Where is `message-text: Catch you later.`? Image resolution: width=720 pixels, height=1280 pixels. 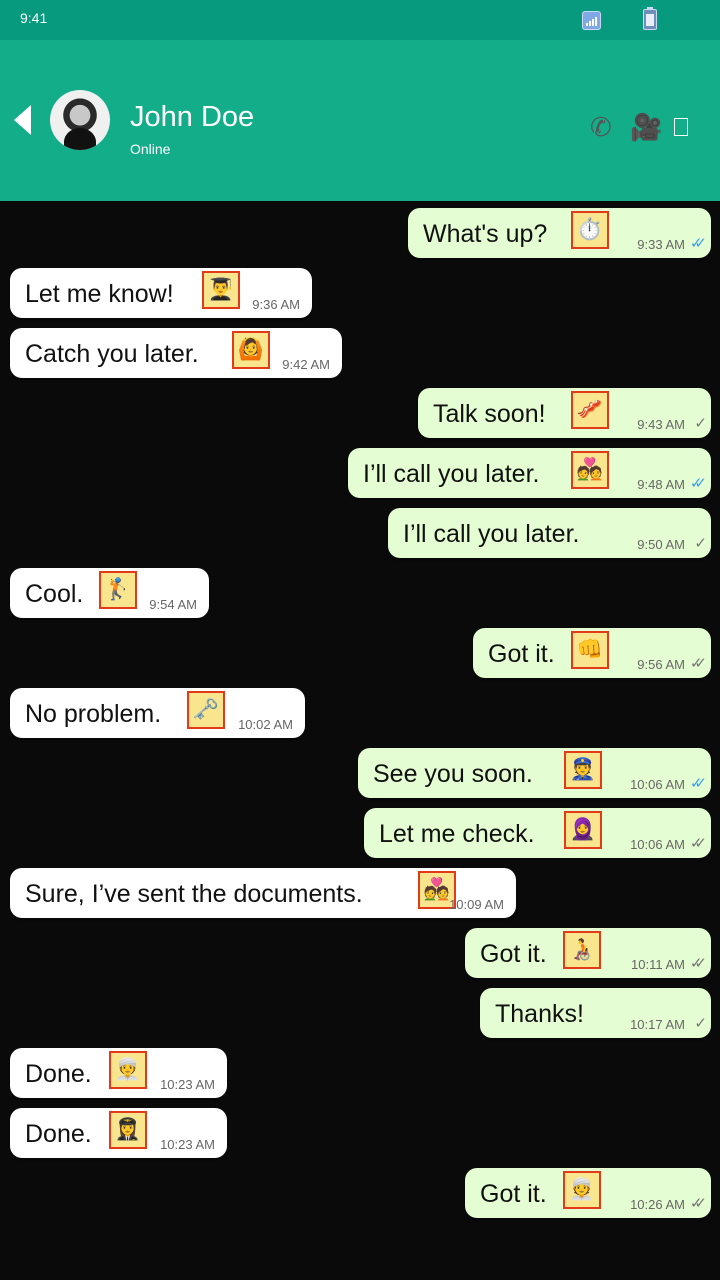 message-text: Catch you later. is located at coordinates (112, 354).